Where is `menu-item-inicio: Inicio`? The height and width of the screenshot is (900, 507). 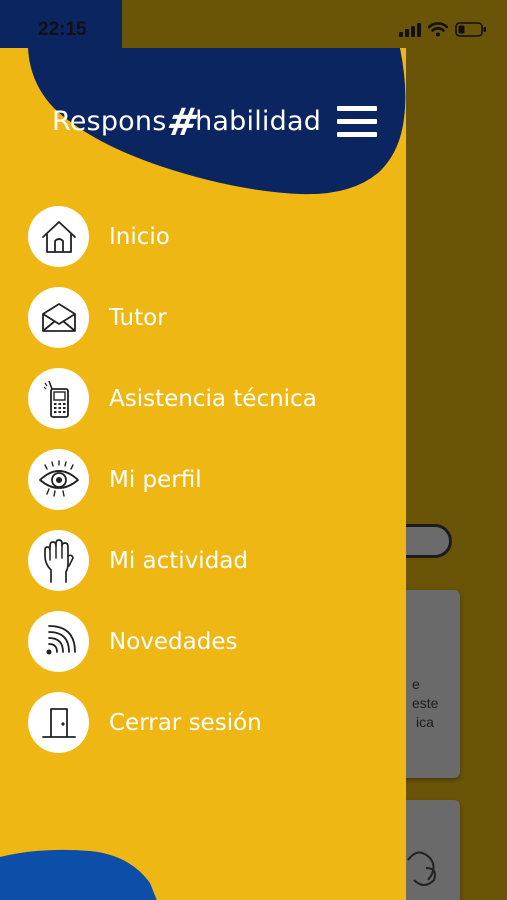
menu-item-inicio: Inicio is located at coordinates (208, 236).